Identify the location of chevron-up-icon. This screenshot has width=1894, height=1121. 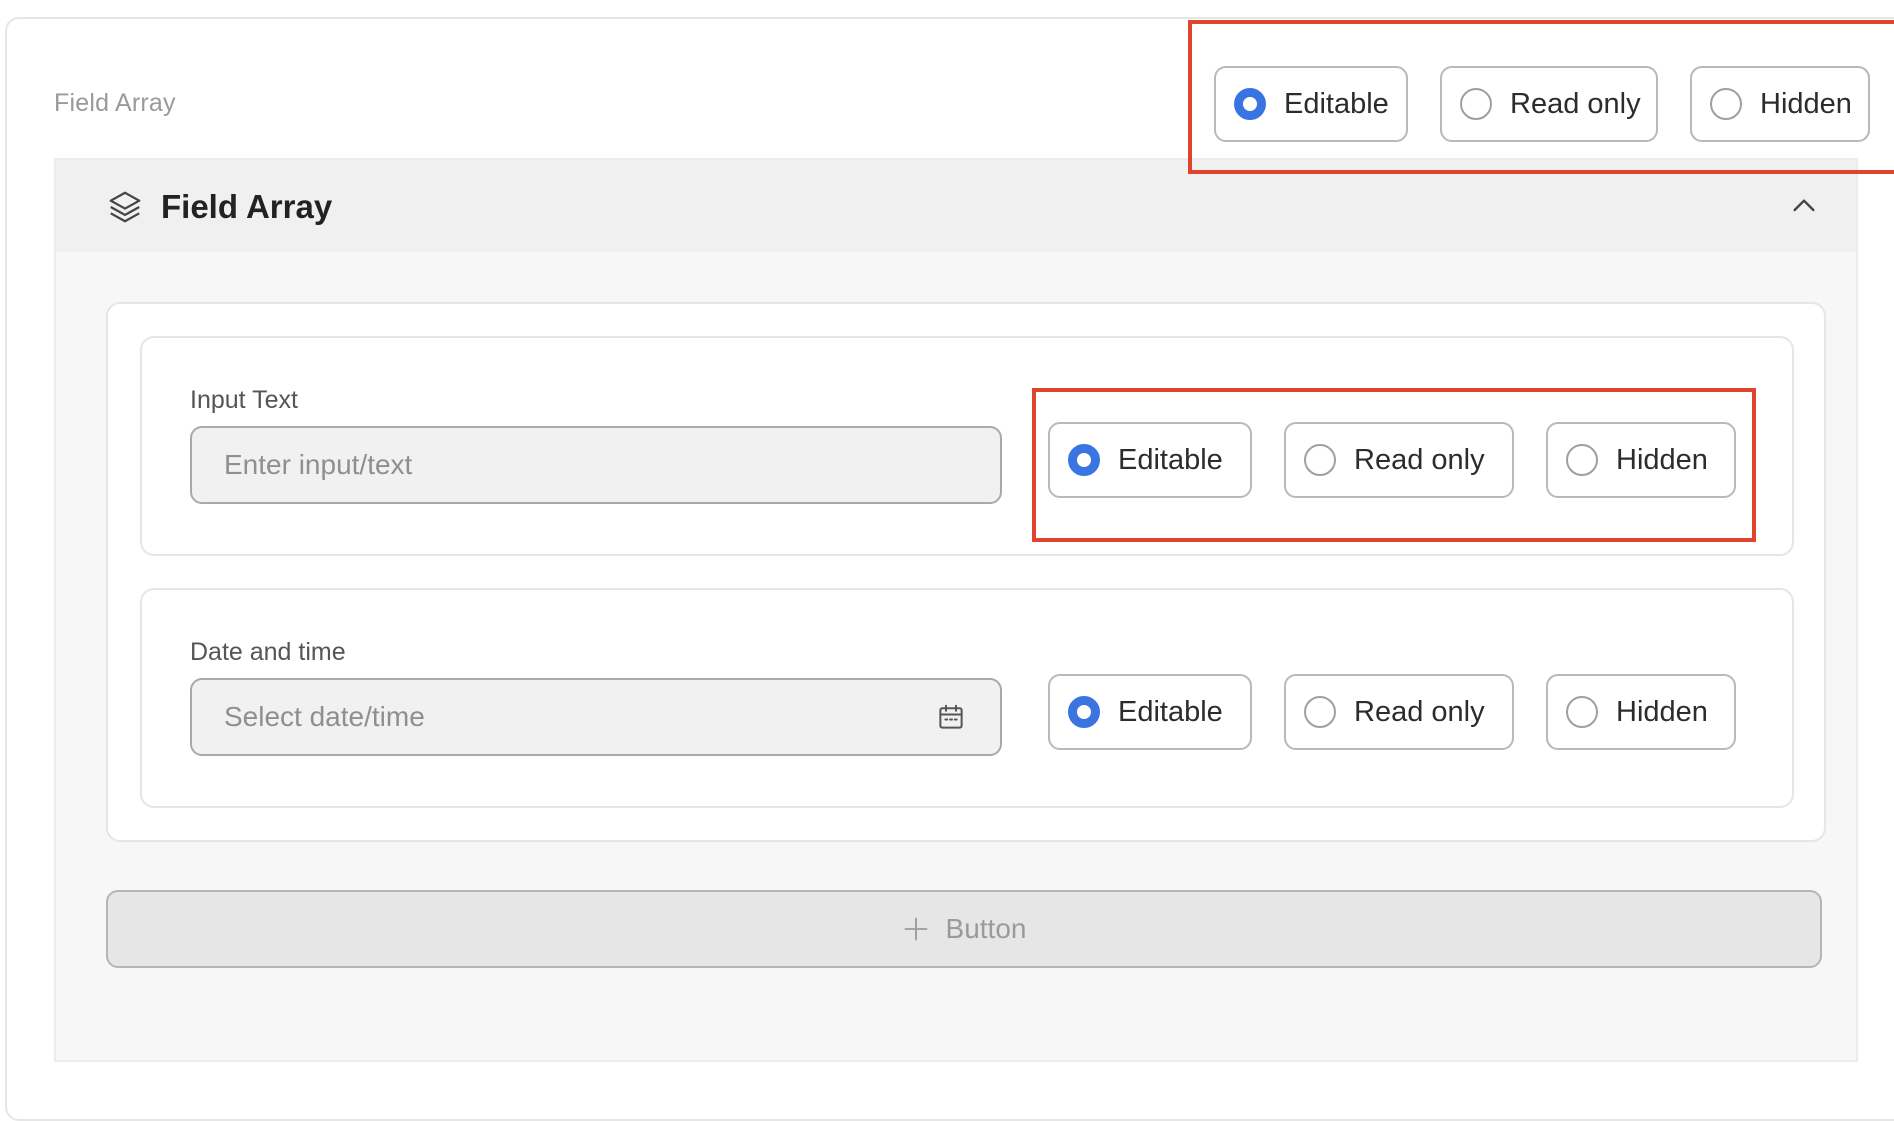
(1804, 206).